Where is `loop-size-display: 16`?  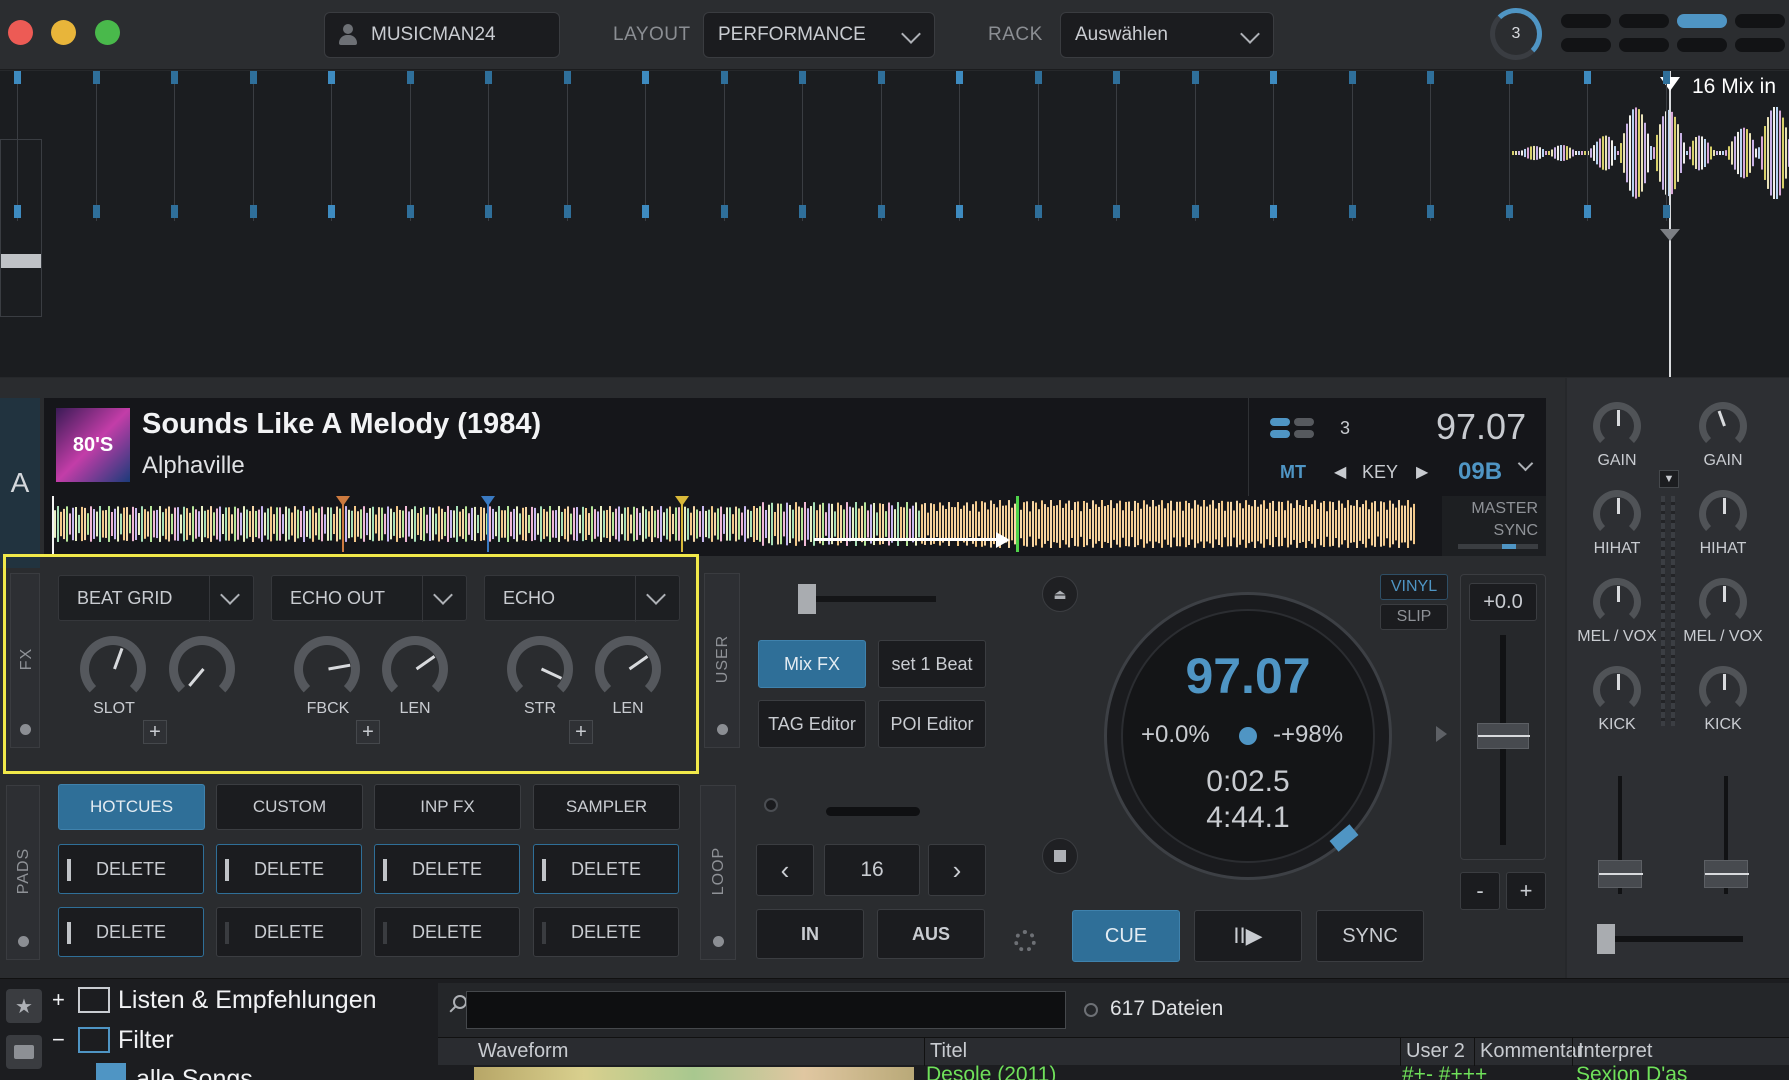 loop-size-display: 16 is located at coordinates (872, 870).